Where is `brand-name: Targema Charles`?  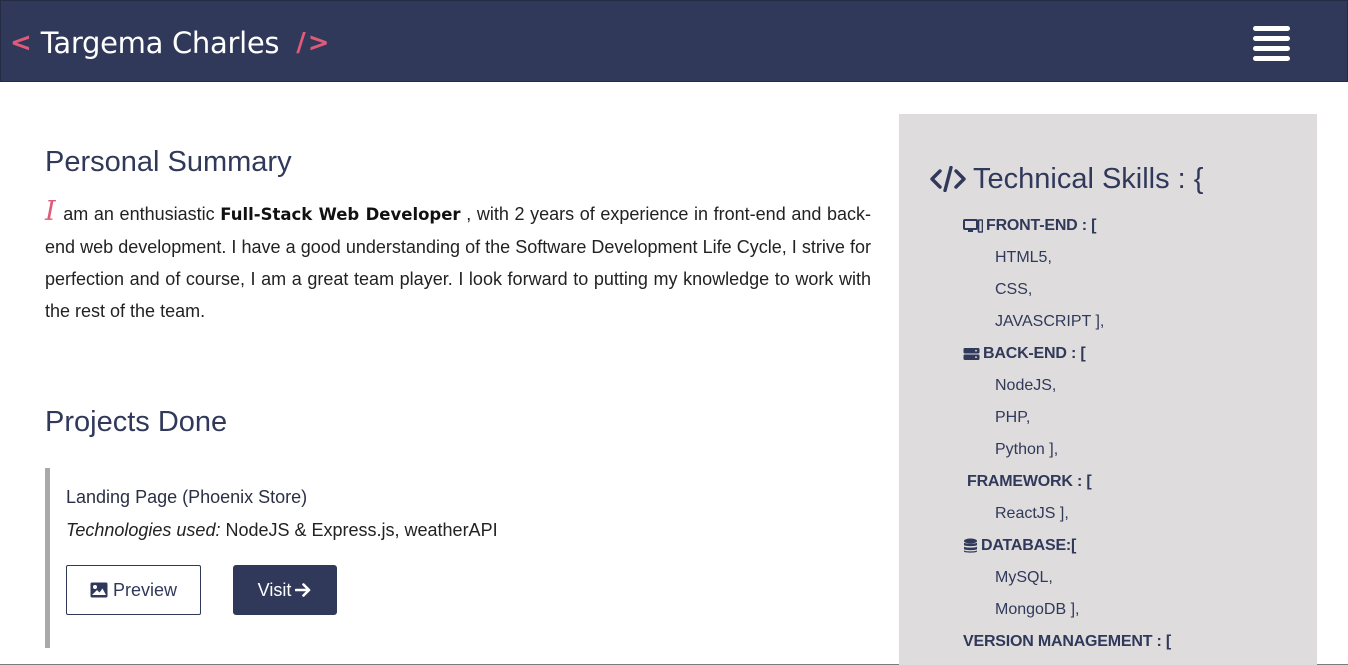 brand-name: Targema Charles is located at coordinates (160, 43).